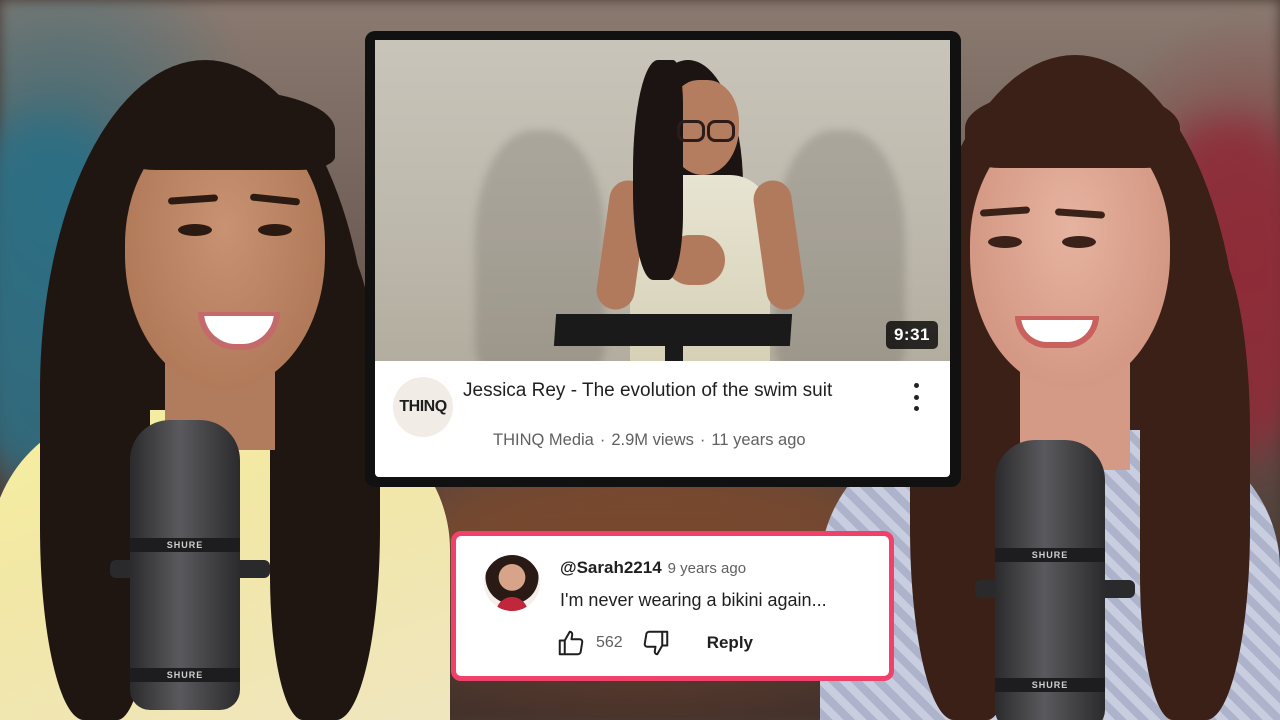  Describe the element at coordinates (543, 440) in the screenshot. I see `channel-name: THINQ Media` at that location.